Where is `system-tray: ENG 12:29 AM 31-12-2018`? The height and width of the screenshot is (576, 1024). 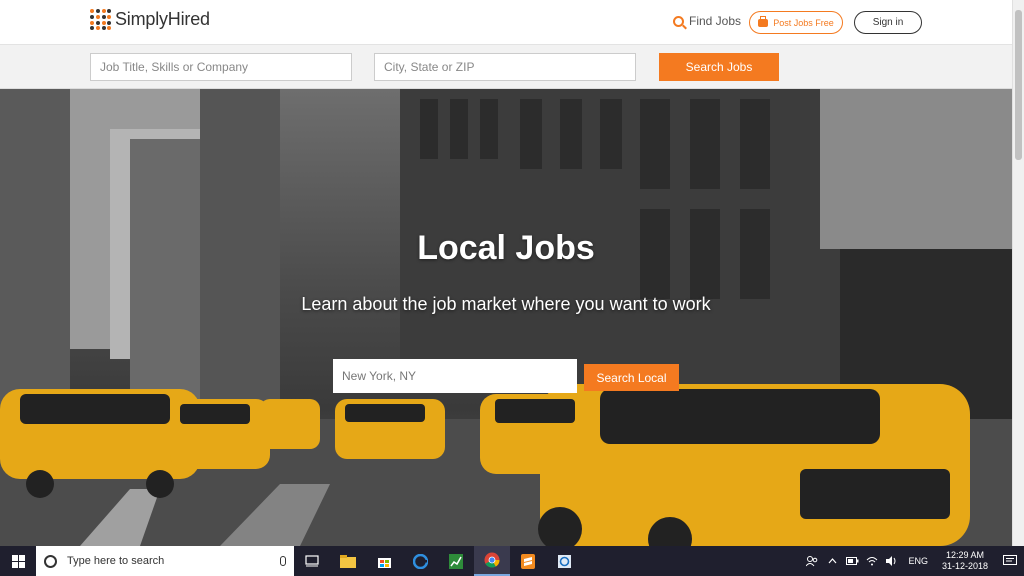
system-tray: ENG 12:29 AM 31-12-2018 is located at coordinates (913, 561).